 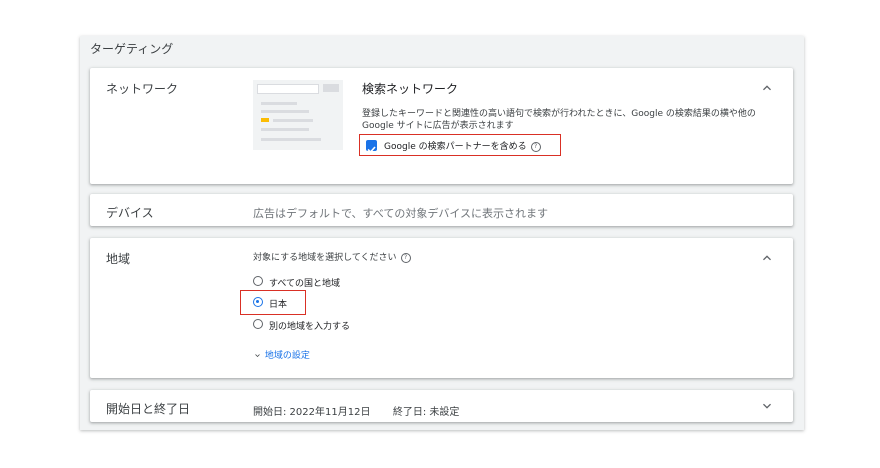 What do you see at coordinates (142, 89) in the screenshot?
I see `network-label: ネットワーク` at bounding box center [142, 89].